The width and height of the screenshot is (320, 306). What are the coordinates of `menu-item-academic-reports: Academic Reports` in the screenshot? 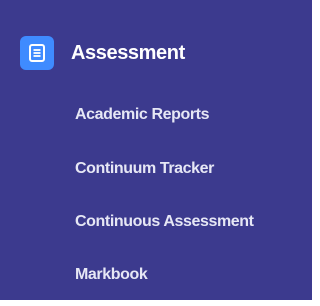 It's located at (142, 115).